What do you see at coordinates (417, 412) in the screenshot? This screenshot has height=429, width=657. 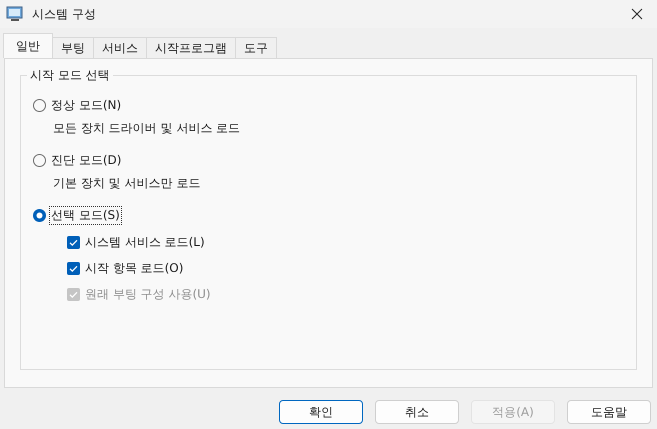 I see `dialog-button: 취소` at bounding box center [417, 412].